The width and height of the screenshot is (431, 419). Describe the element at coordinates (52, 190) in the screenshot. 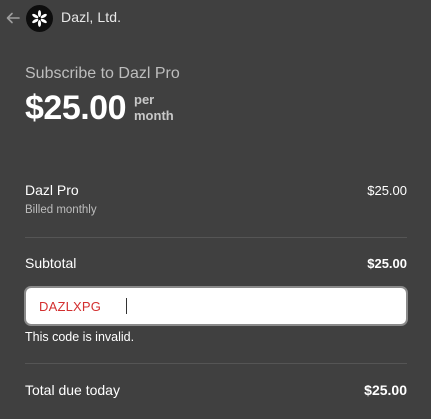

I see `line-item-name: Dazl Pro` at that location.